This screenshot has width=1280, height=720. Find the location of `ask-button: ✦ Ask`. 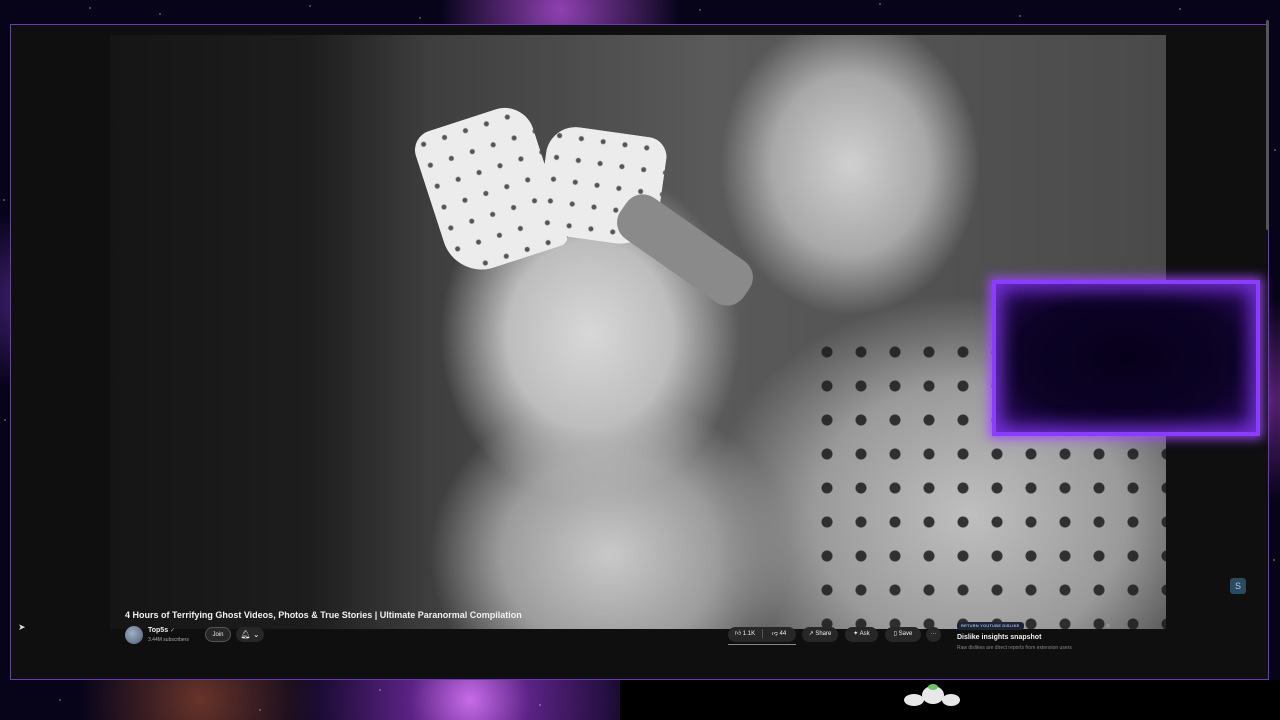

ask-button: ✦ Ask is located at coordinates (861, 634).